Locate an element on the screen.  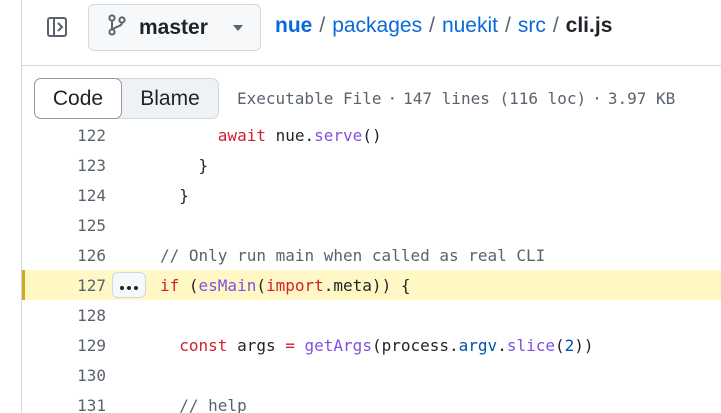
breadcrumb-link-nuekit: nuekit is located at coordinates (470, 26).